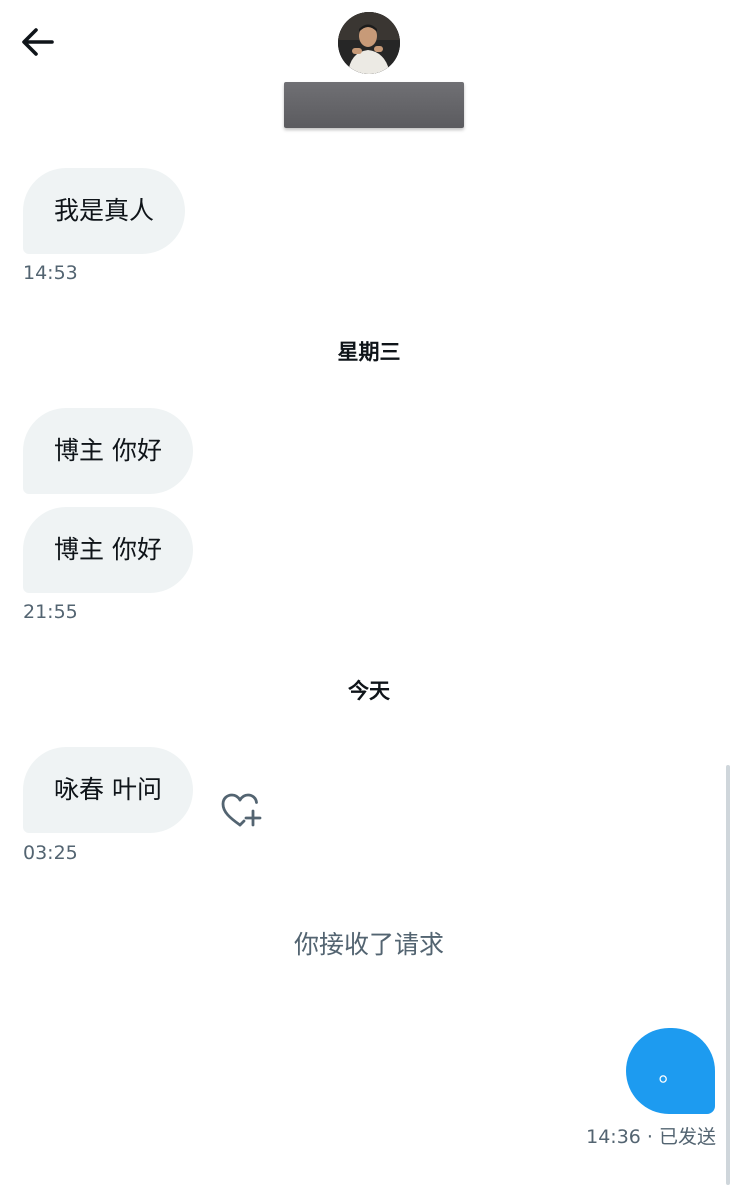  What do you see at coordinates (50, 273) in the screenshot?
I see `message-timestamp: 14:53` at bounding box center [50, 273].